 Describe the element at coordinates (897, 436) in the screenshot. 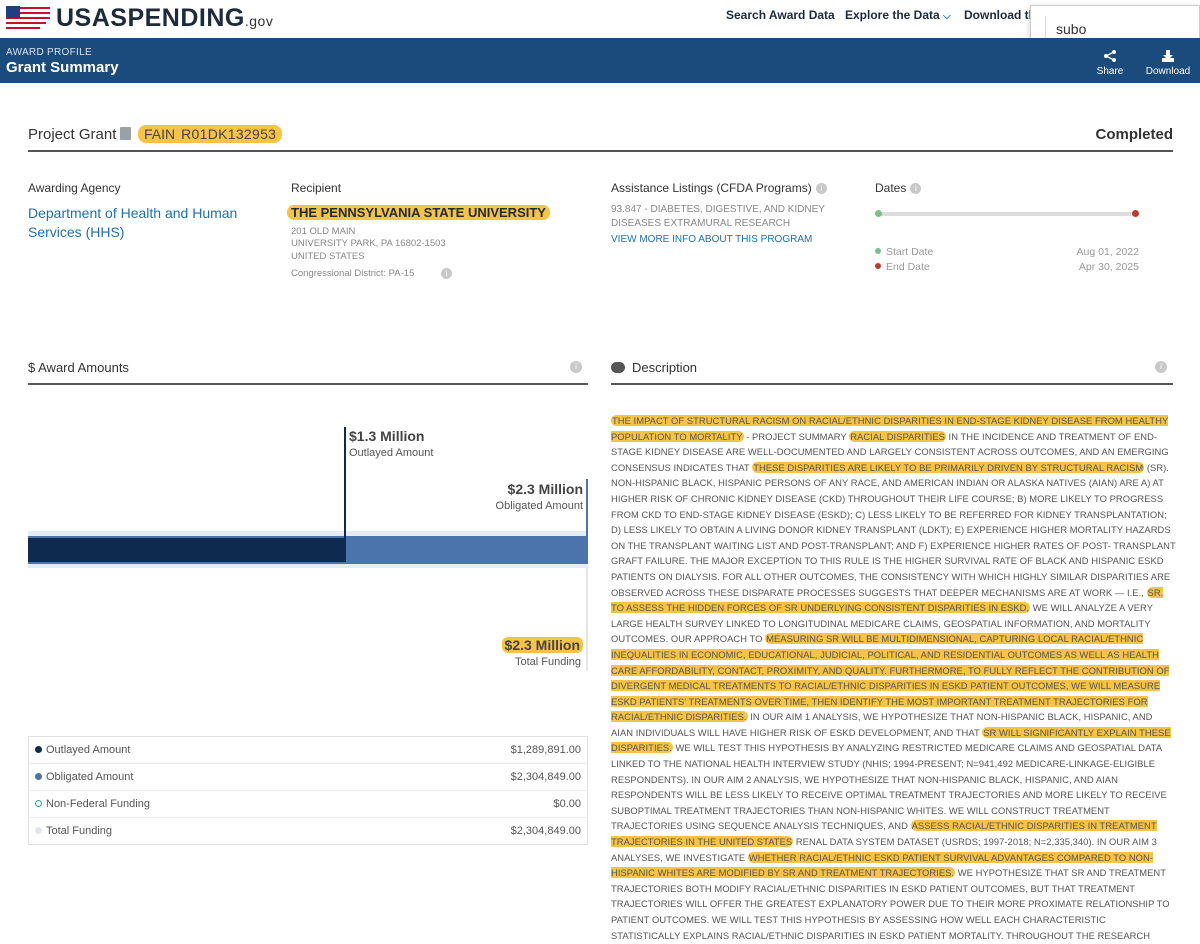

I see `highlighted-text: RACIAL DISPARITIES` at that location.